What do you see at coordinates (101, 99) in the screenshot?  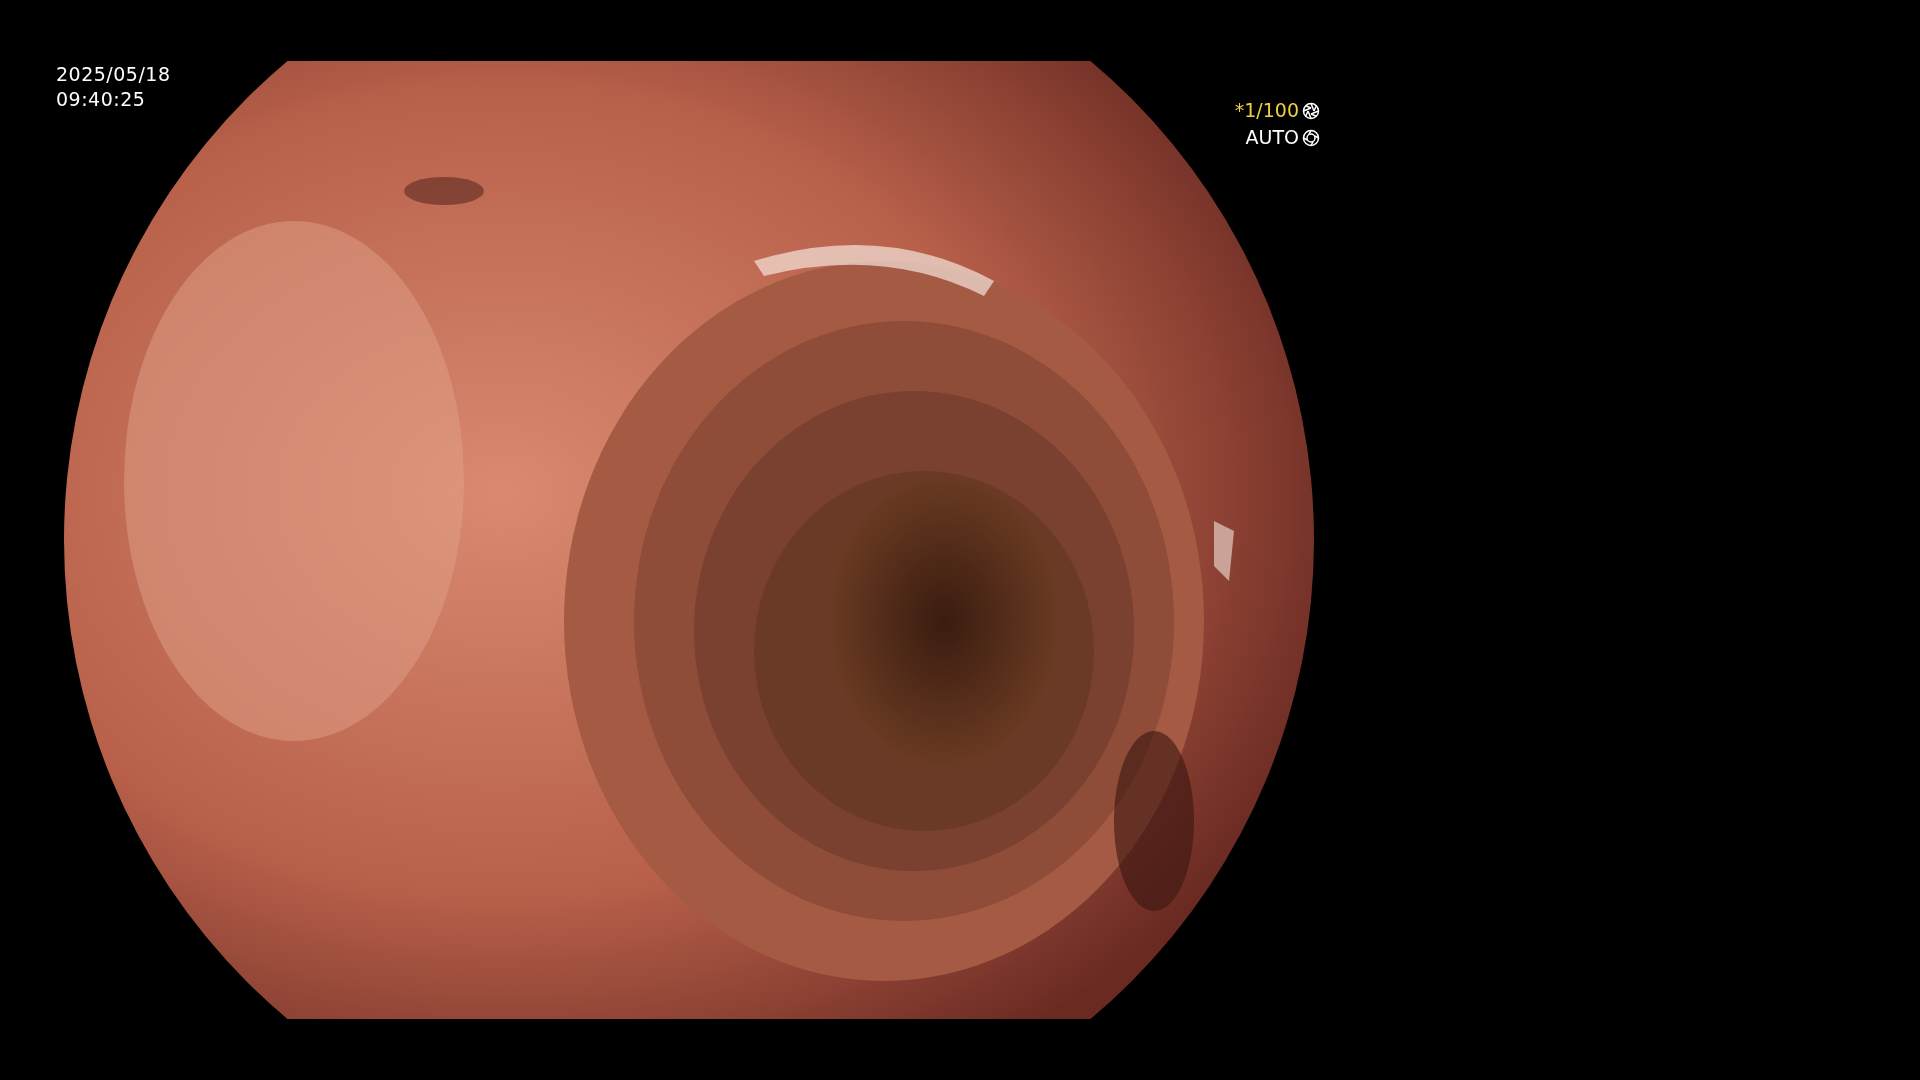 I see `time-text: 09:40:25` at bounding box center [101, 99].